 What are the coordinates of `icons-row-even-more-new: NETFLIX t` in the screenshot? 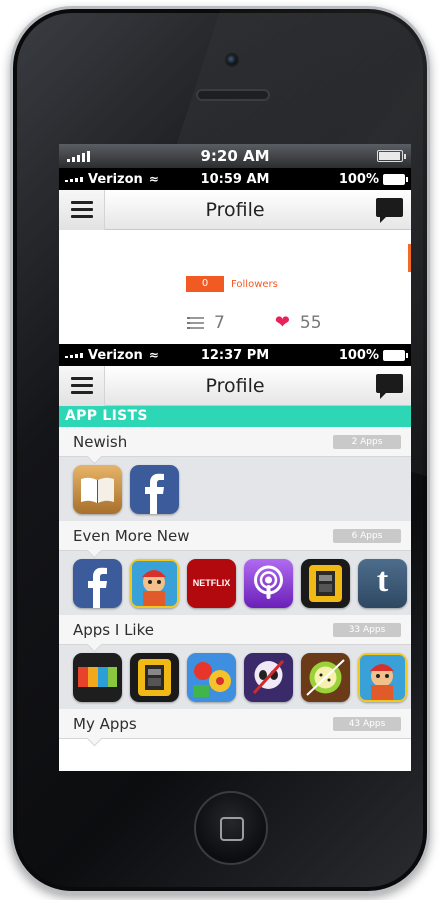 It's located at (235, 583).